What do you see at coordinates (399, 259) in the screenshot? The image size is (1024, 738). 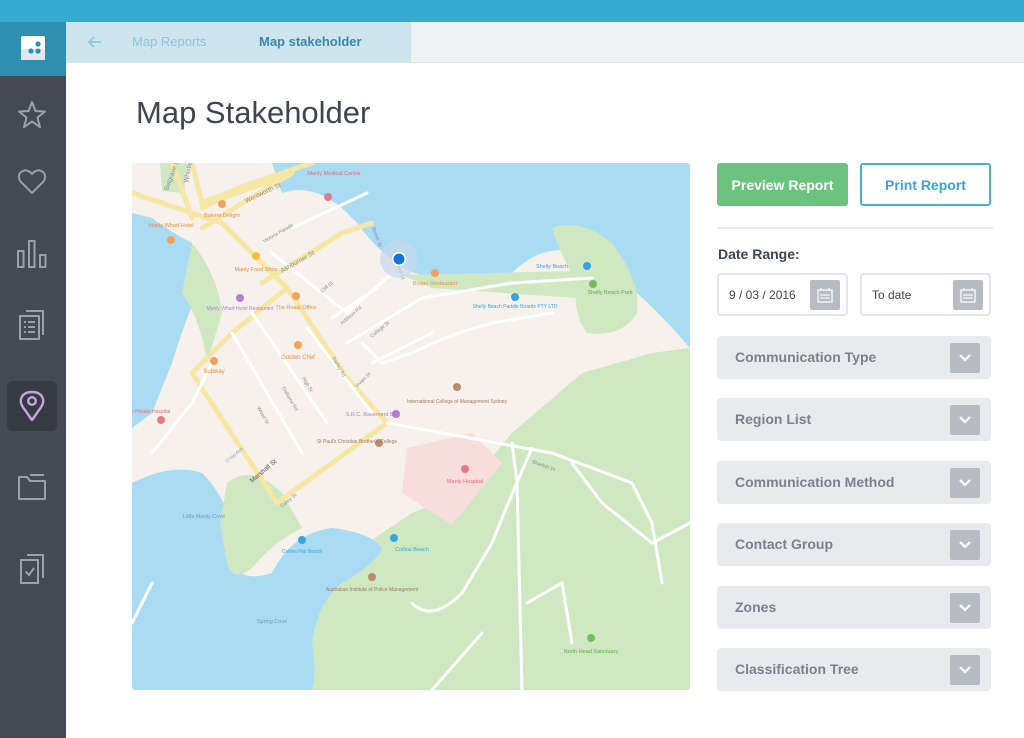 I see `current-location-marker` at bounding box center [399, 259].